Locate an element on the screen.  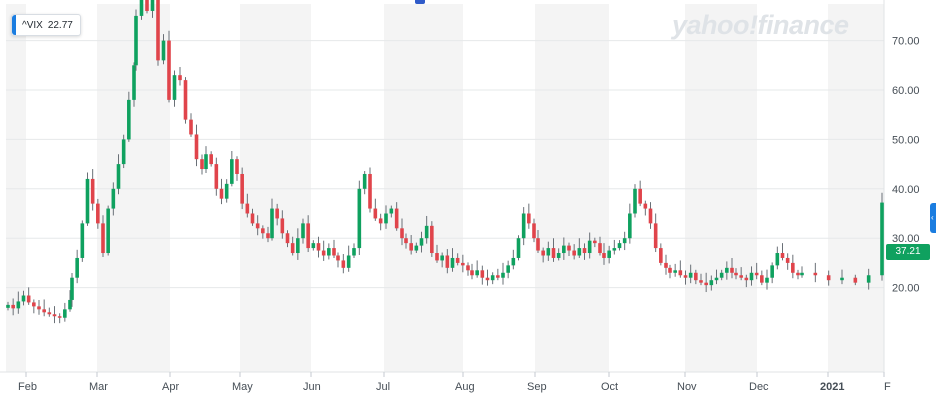
y-tick-label: 50.00 is located at coordinates (906, 140).